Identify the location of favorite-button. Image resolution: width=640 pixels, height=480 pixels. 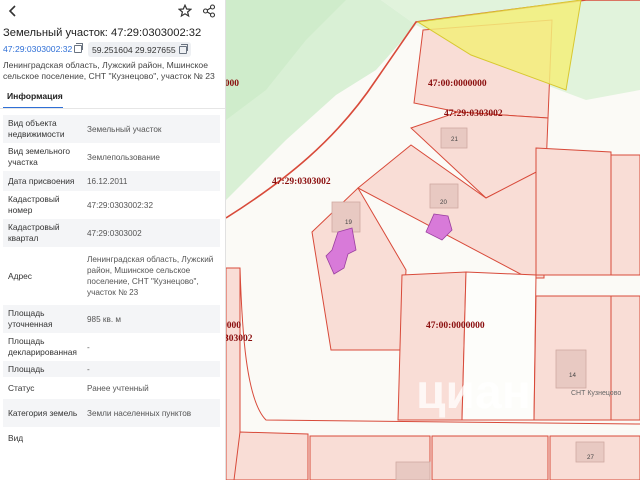
(185, 11).